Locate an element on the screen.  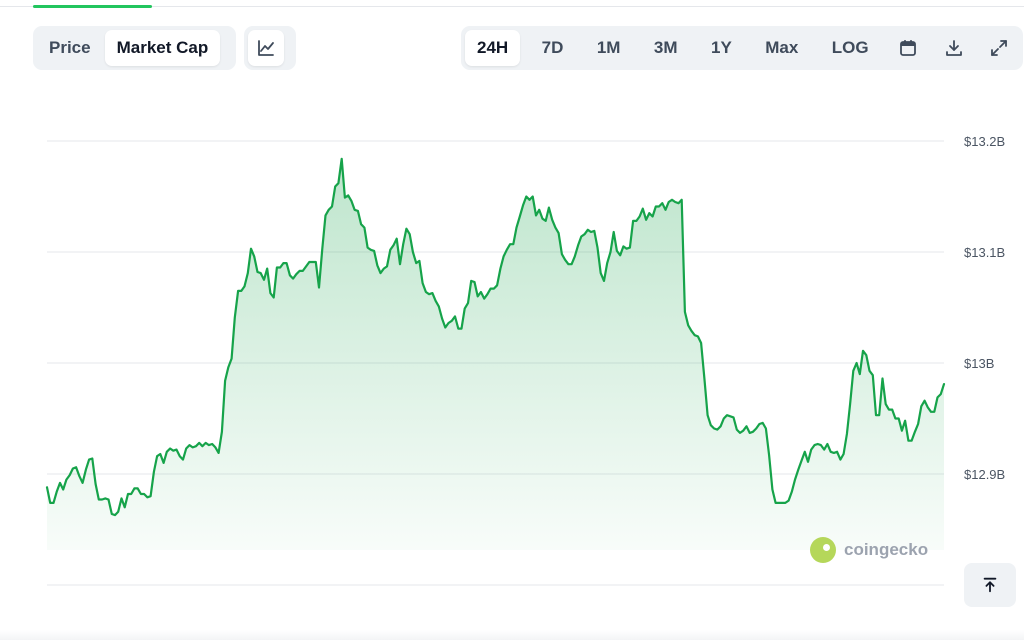
coingecko-watermark: coingecko is located at coordinates (869, 550).